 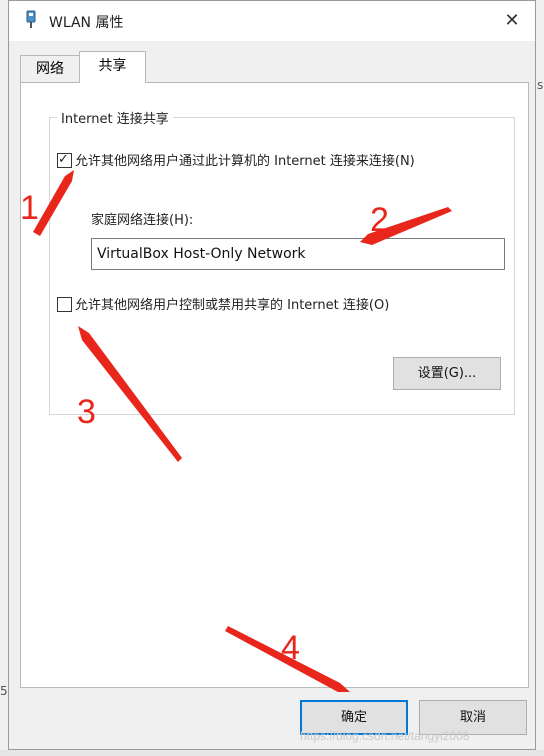 I want to click on tab-sharing: 共享, so click(x=112, y=67).